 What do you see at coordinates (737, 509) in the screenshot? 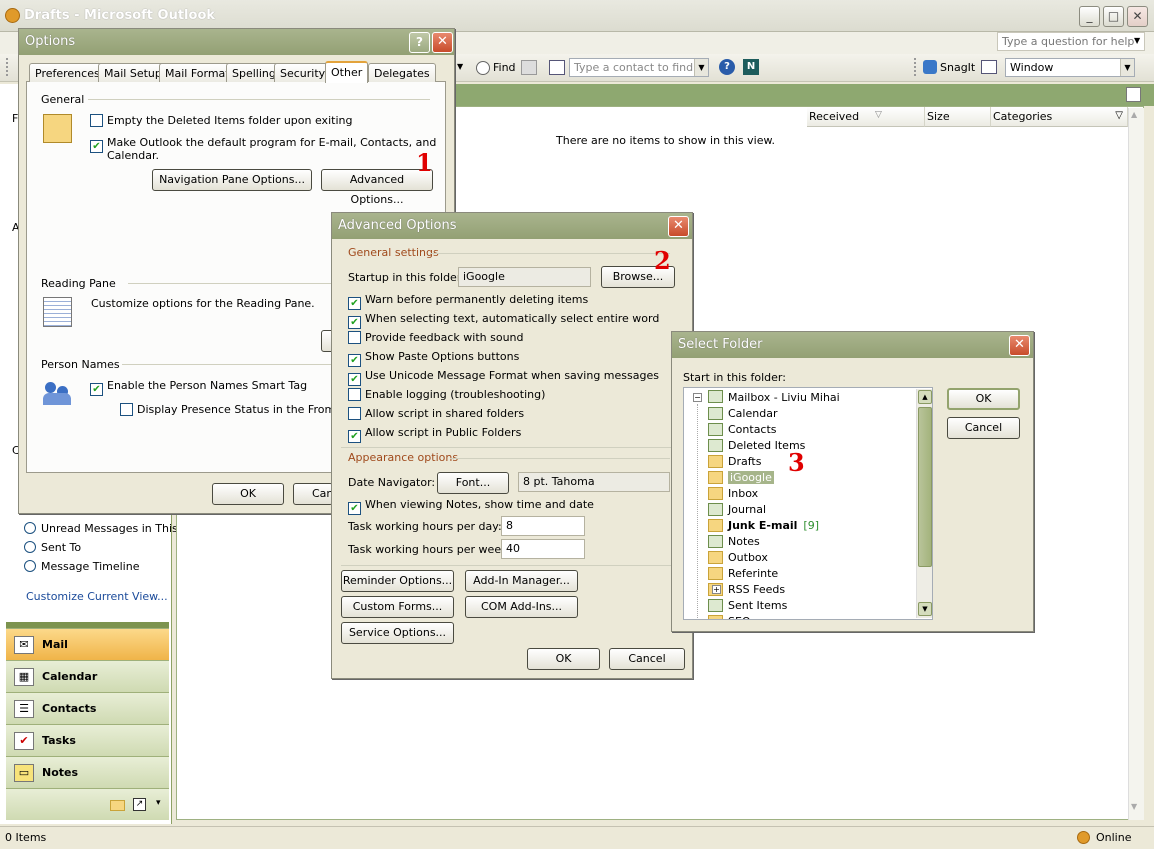
I see `folder-item: Journal` at bounding box center [737, 509].